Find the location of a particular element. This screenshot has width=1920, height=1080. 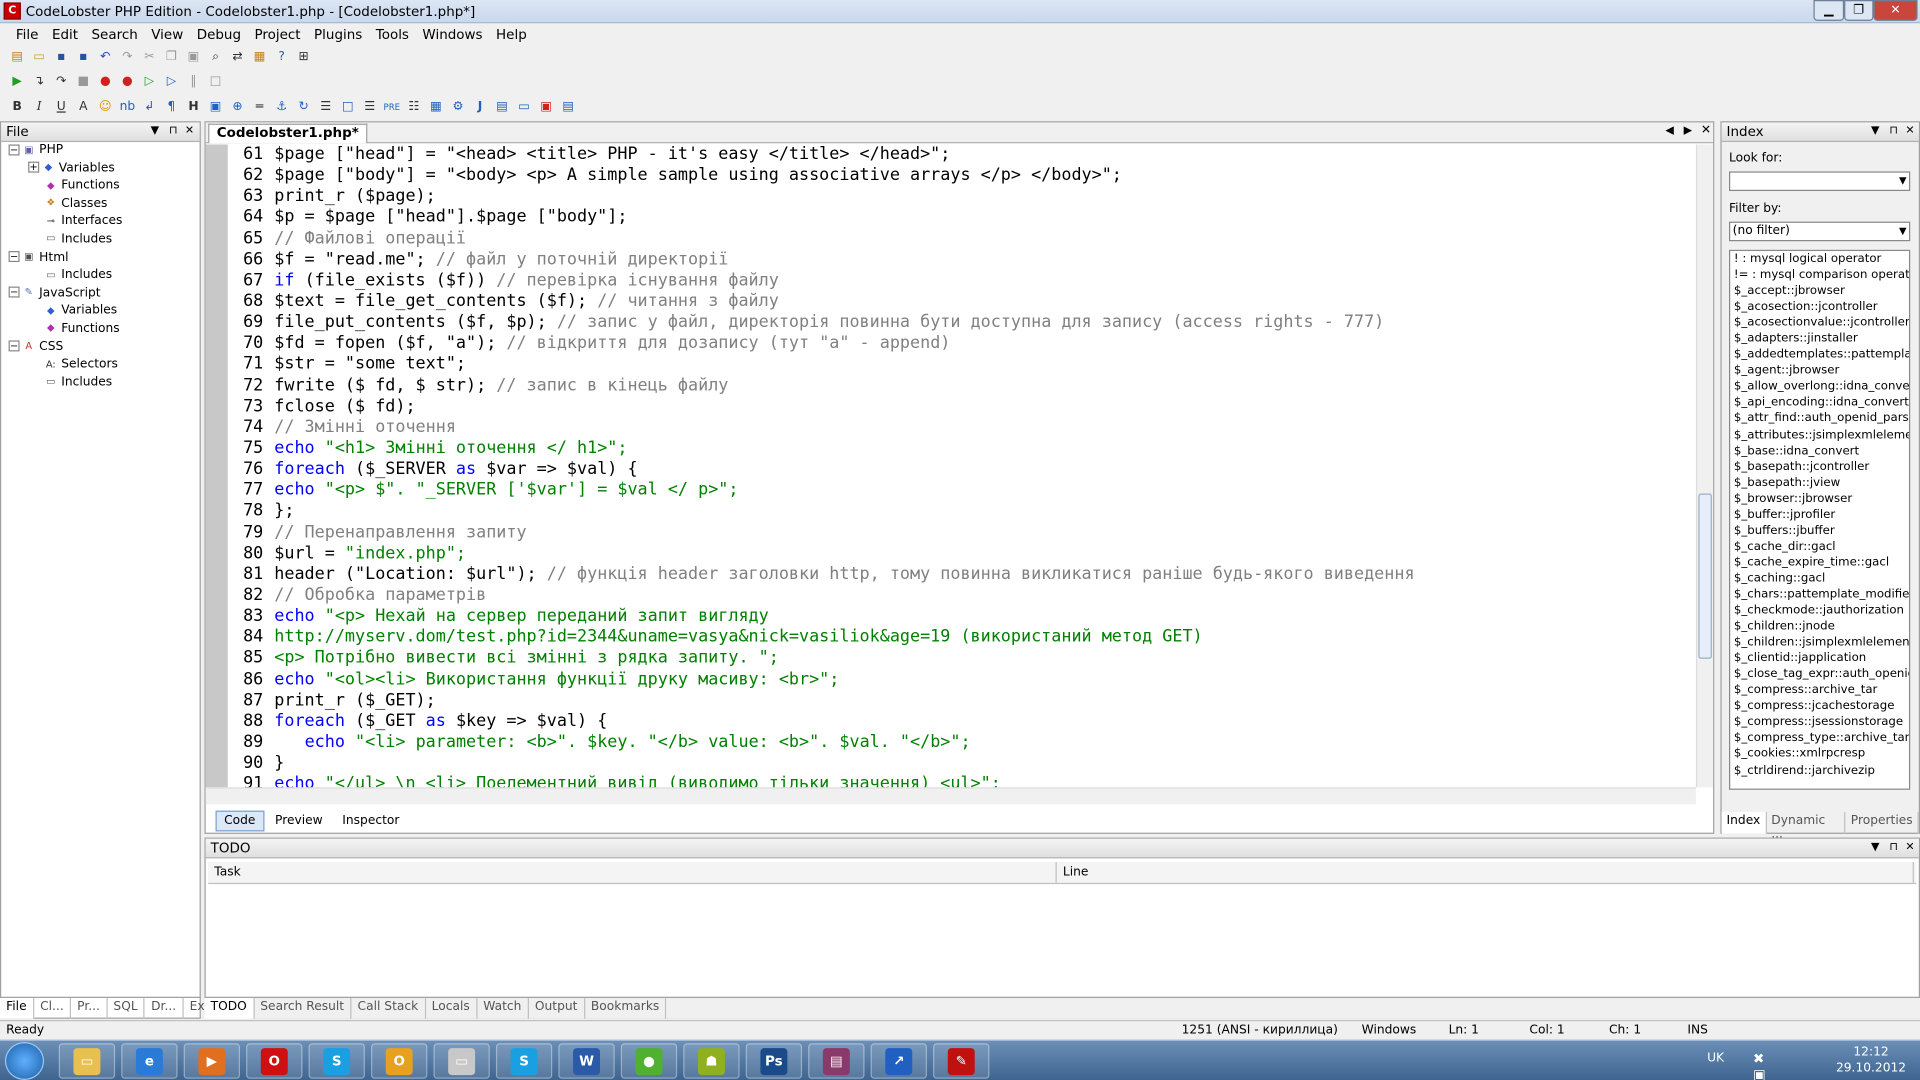

div-icon: □ is located at coordinates (348, 108).